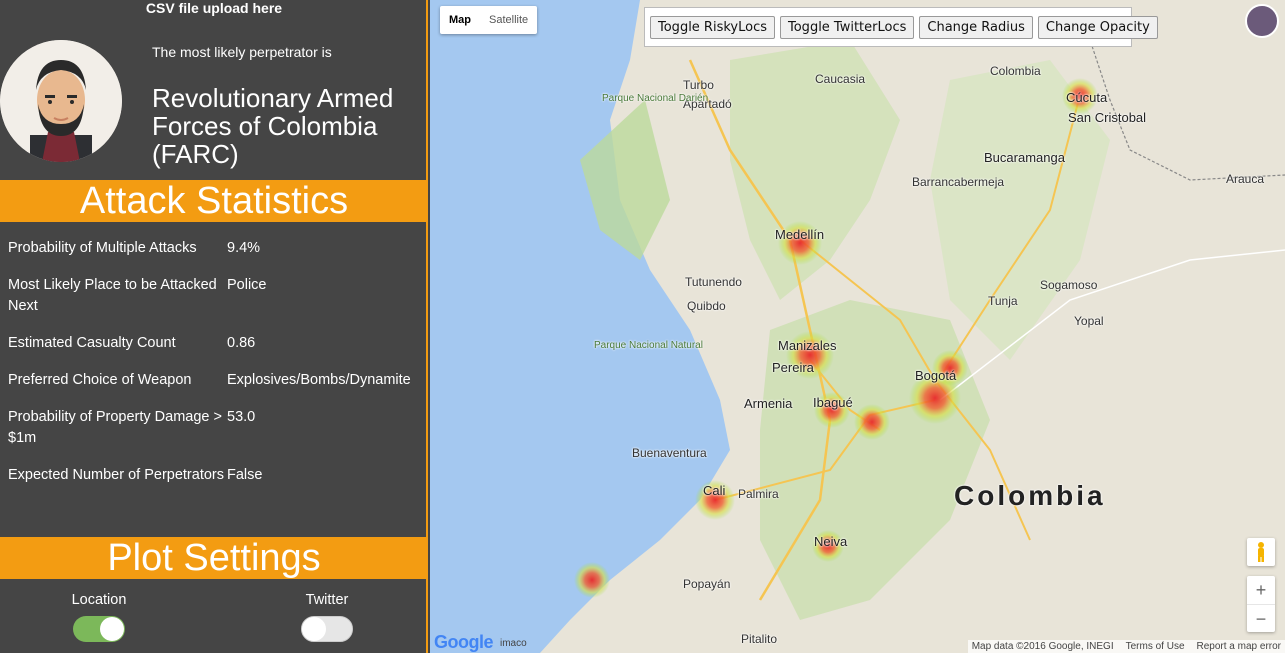 The height and width of the screenshot is (653, 1285). What do you see at coordinates (831, 541) in the screenshot?
I see `map-city-label: Neiva` at bounding box center [831, 541].